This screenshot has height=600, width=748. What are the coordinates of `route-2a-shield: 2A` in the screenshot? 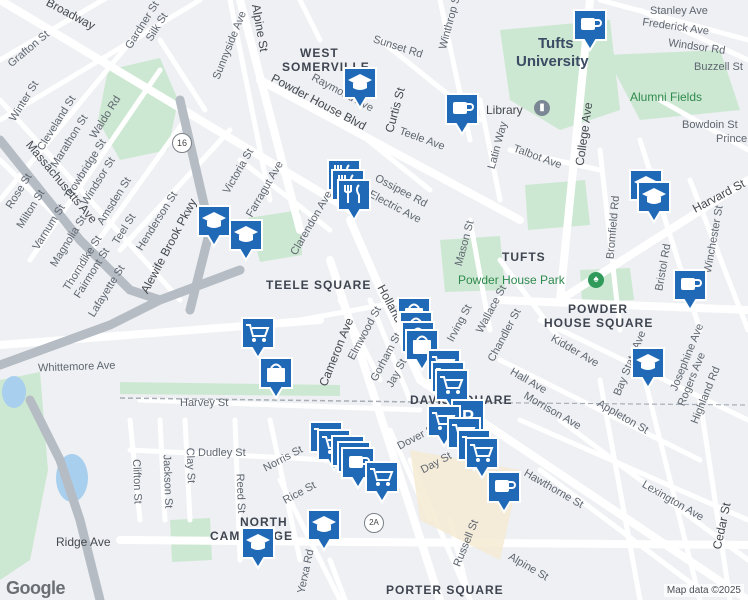 It's located at (374, 523).